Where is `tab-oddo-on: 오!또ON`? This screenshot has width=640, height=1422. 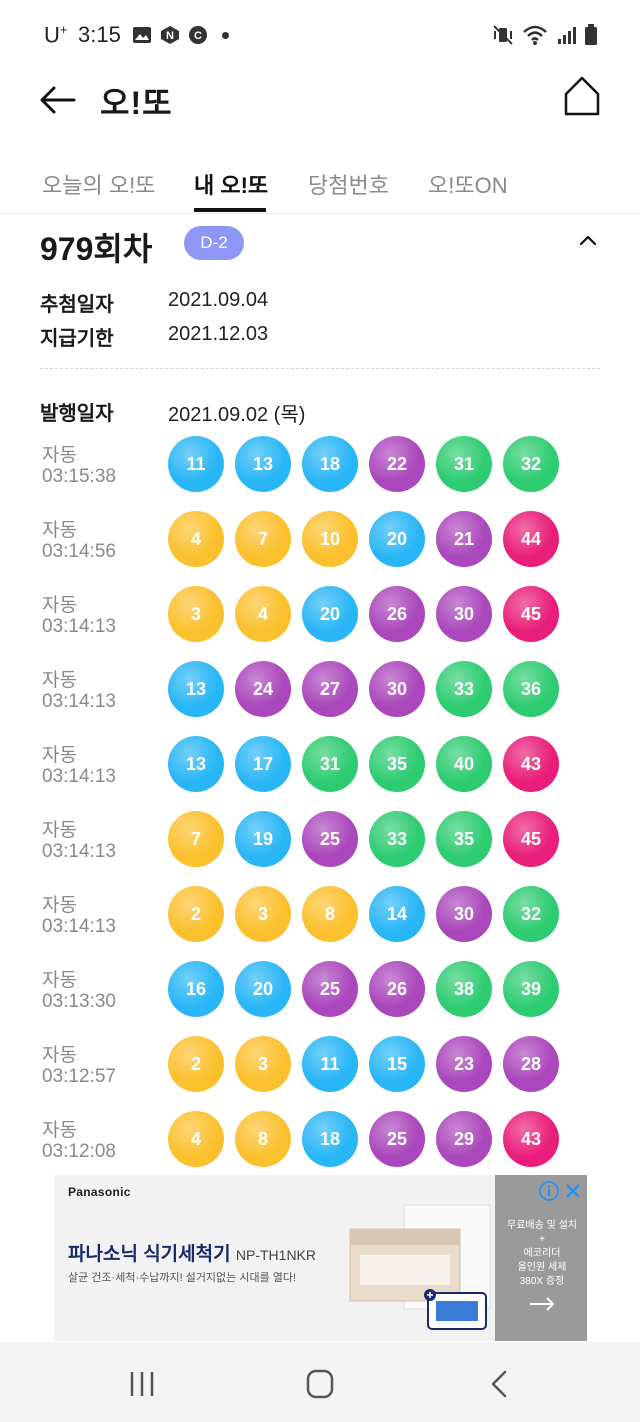 tab-oddo-on: 오!또ON is located at coordinates (468, 184).